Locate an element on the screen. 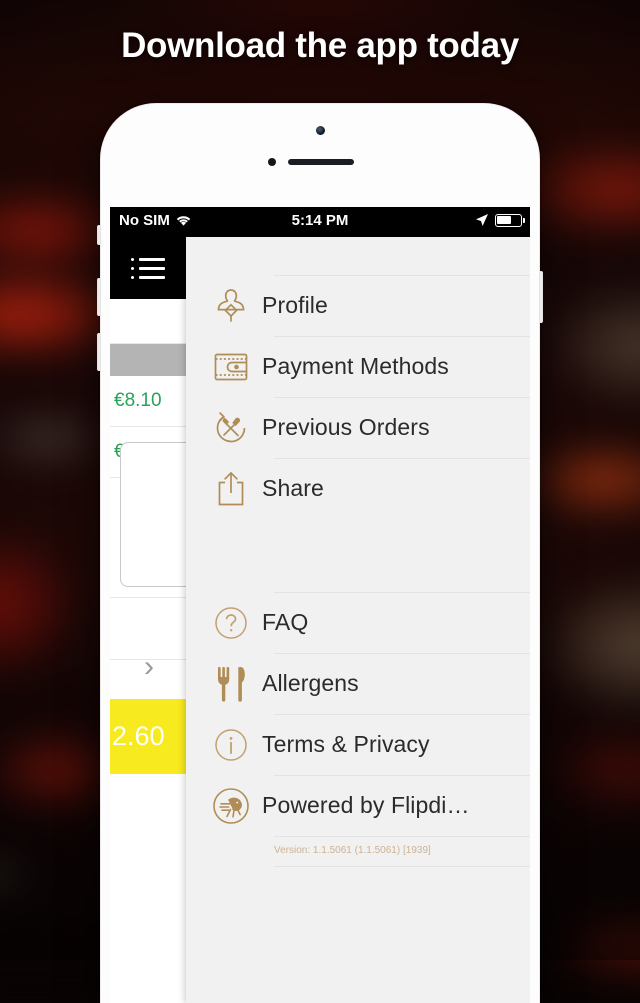  front-camera-icon is located at coordinates (320, 130).